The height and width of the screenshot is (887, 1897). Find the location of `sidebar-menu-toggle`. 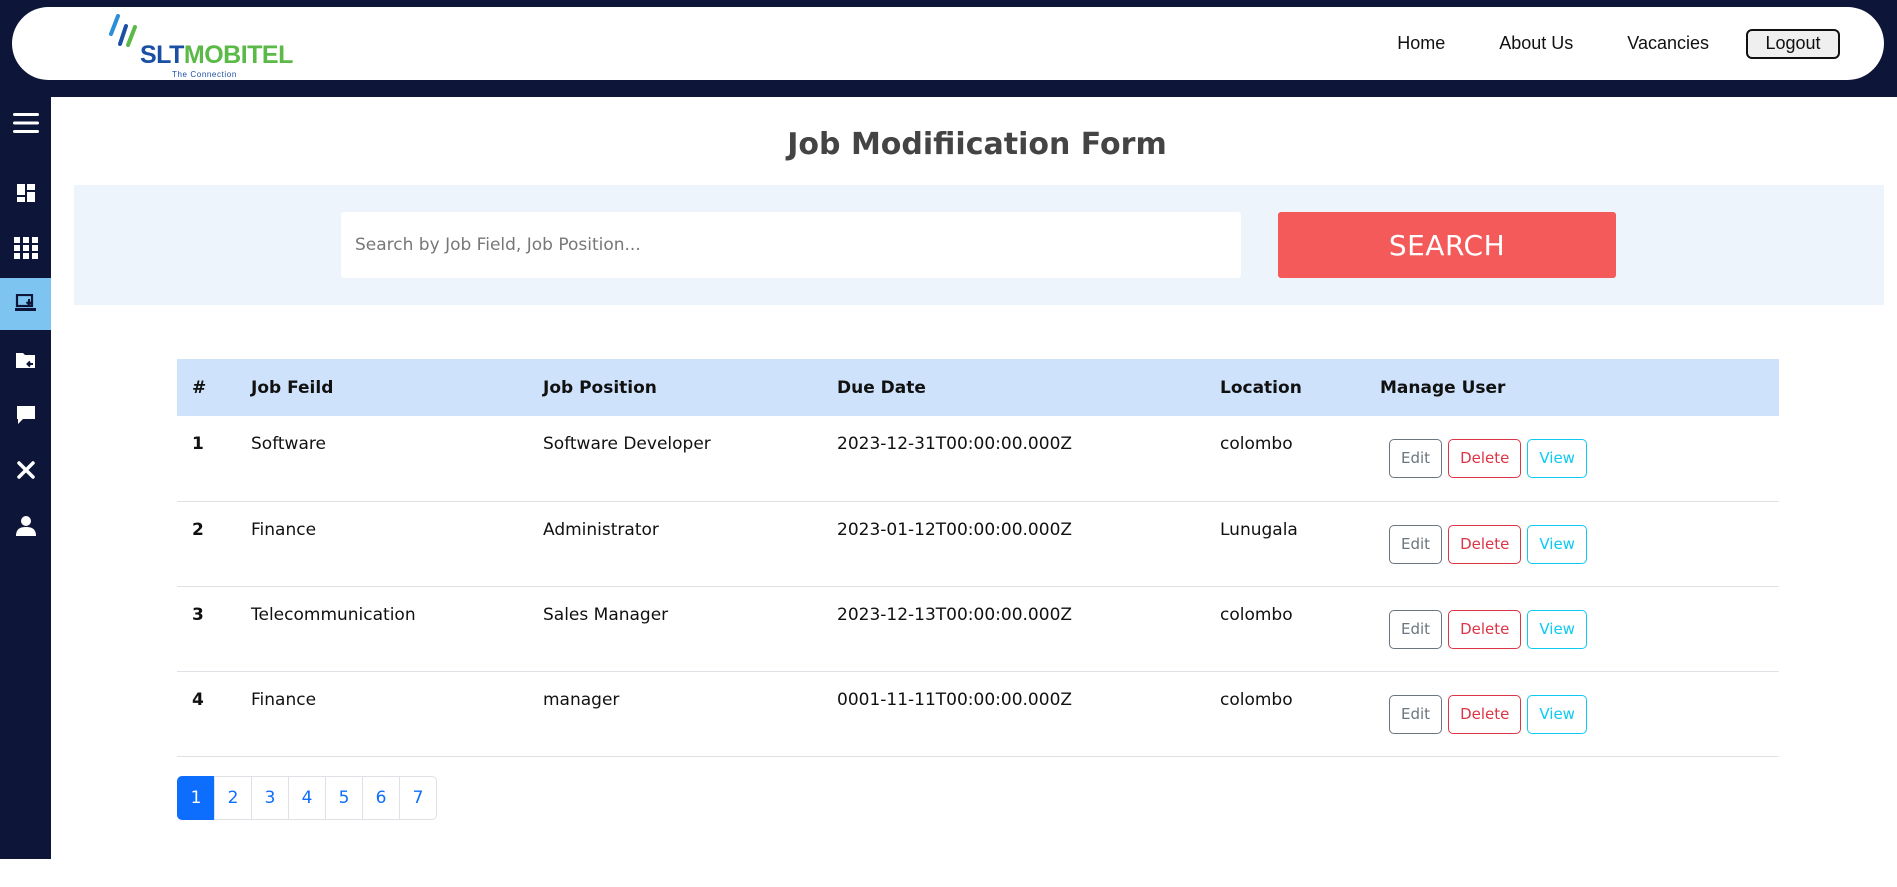

sidebar-menu-toggle is located at coordinates (25, 123).